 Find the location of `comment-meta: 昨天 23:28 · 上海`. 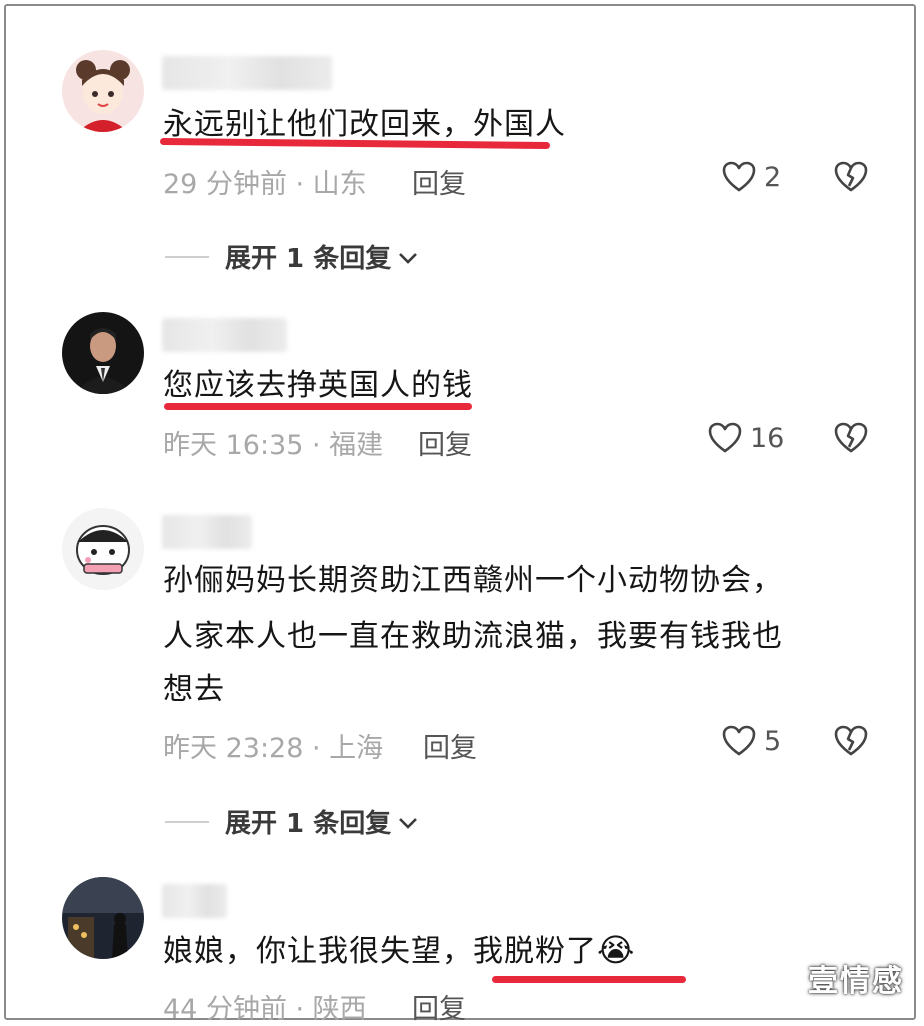

comment-meta: 昨天 23:28 · 上海 is located at coordinates (273, 748).